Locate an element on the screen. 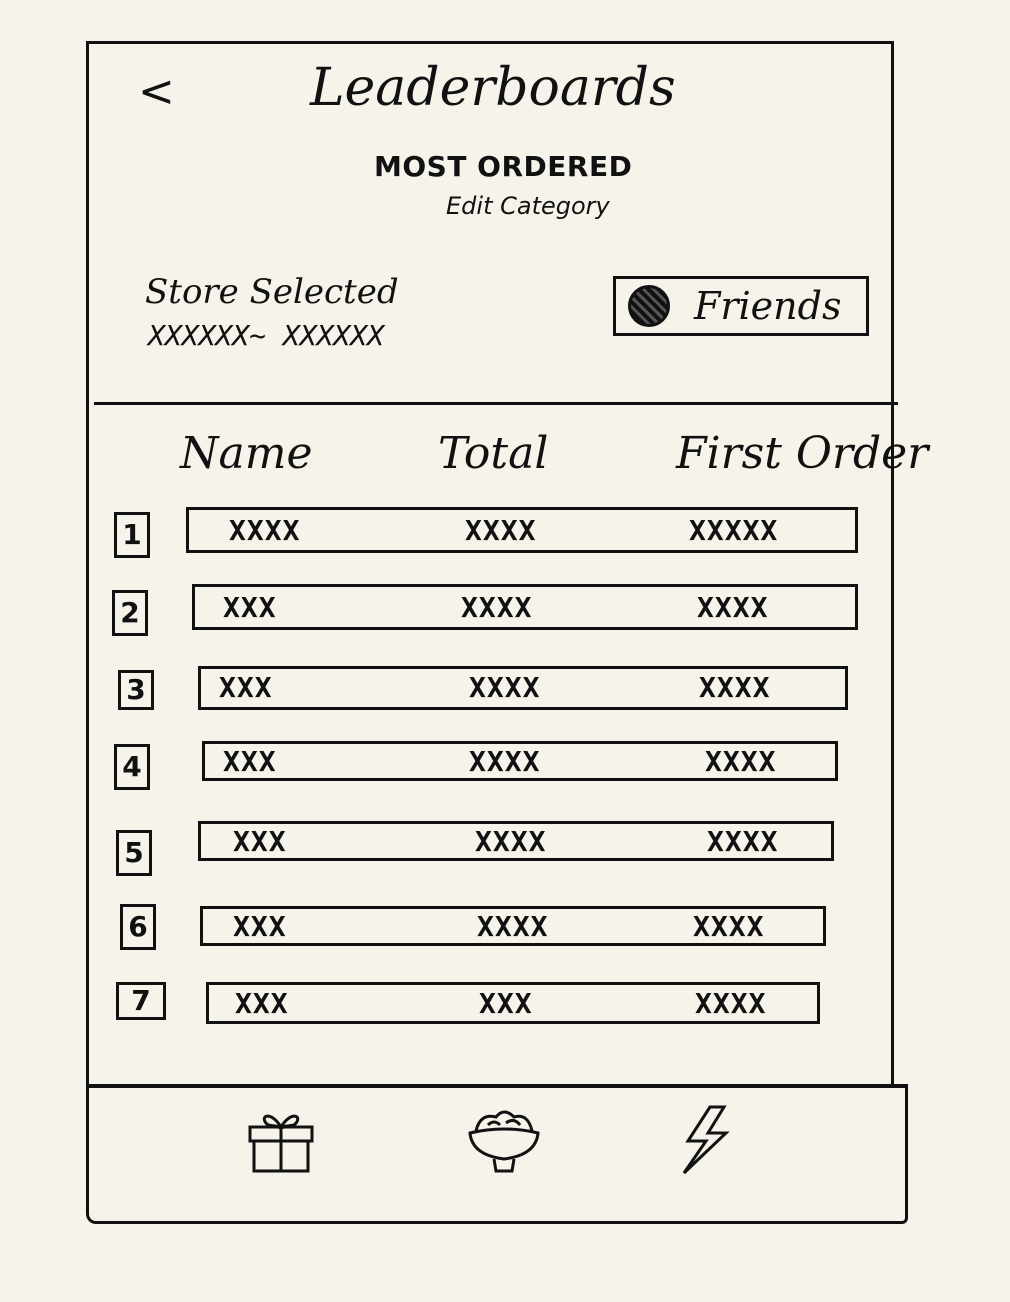 Image resolution: width=1010 pixels, height=1302 pixels. food-bowl-icon is located at coordinates (503, 1140).